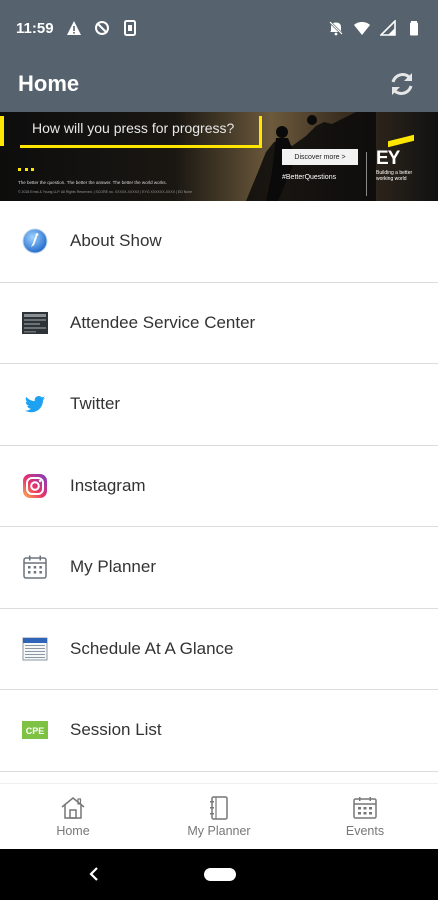 The image size is (438, 900). What do you see at coordinates (73, 830) in the screenshot?
I see `nav-label: Home` at bounding box center [73, 830].